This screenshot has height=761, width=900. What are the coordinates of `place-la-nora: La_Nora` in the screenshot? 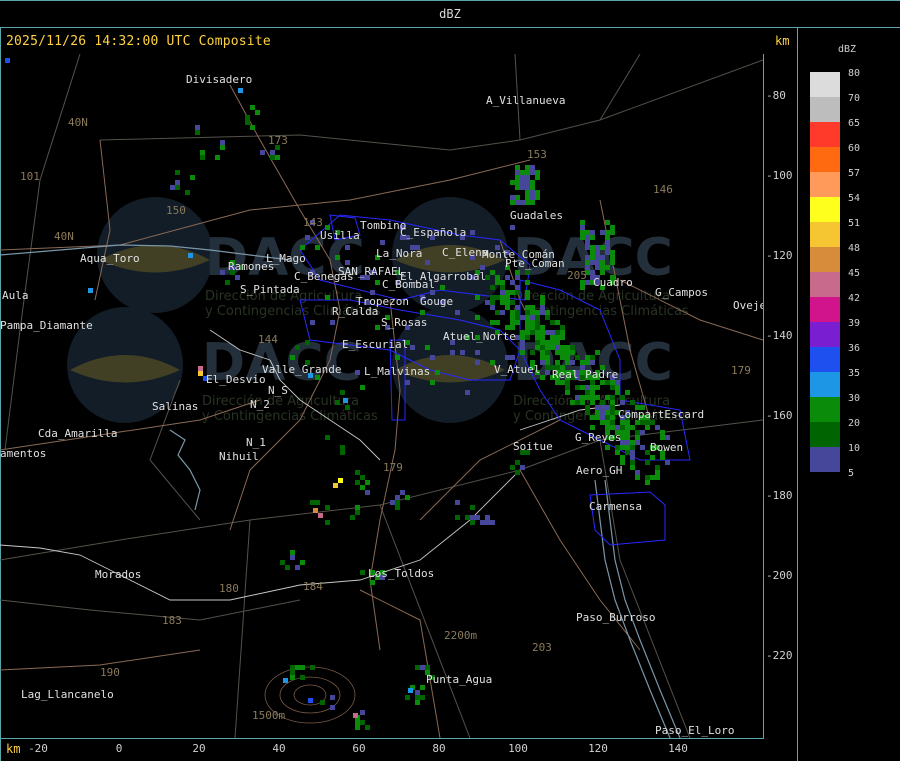 It's located at (399, 253).